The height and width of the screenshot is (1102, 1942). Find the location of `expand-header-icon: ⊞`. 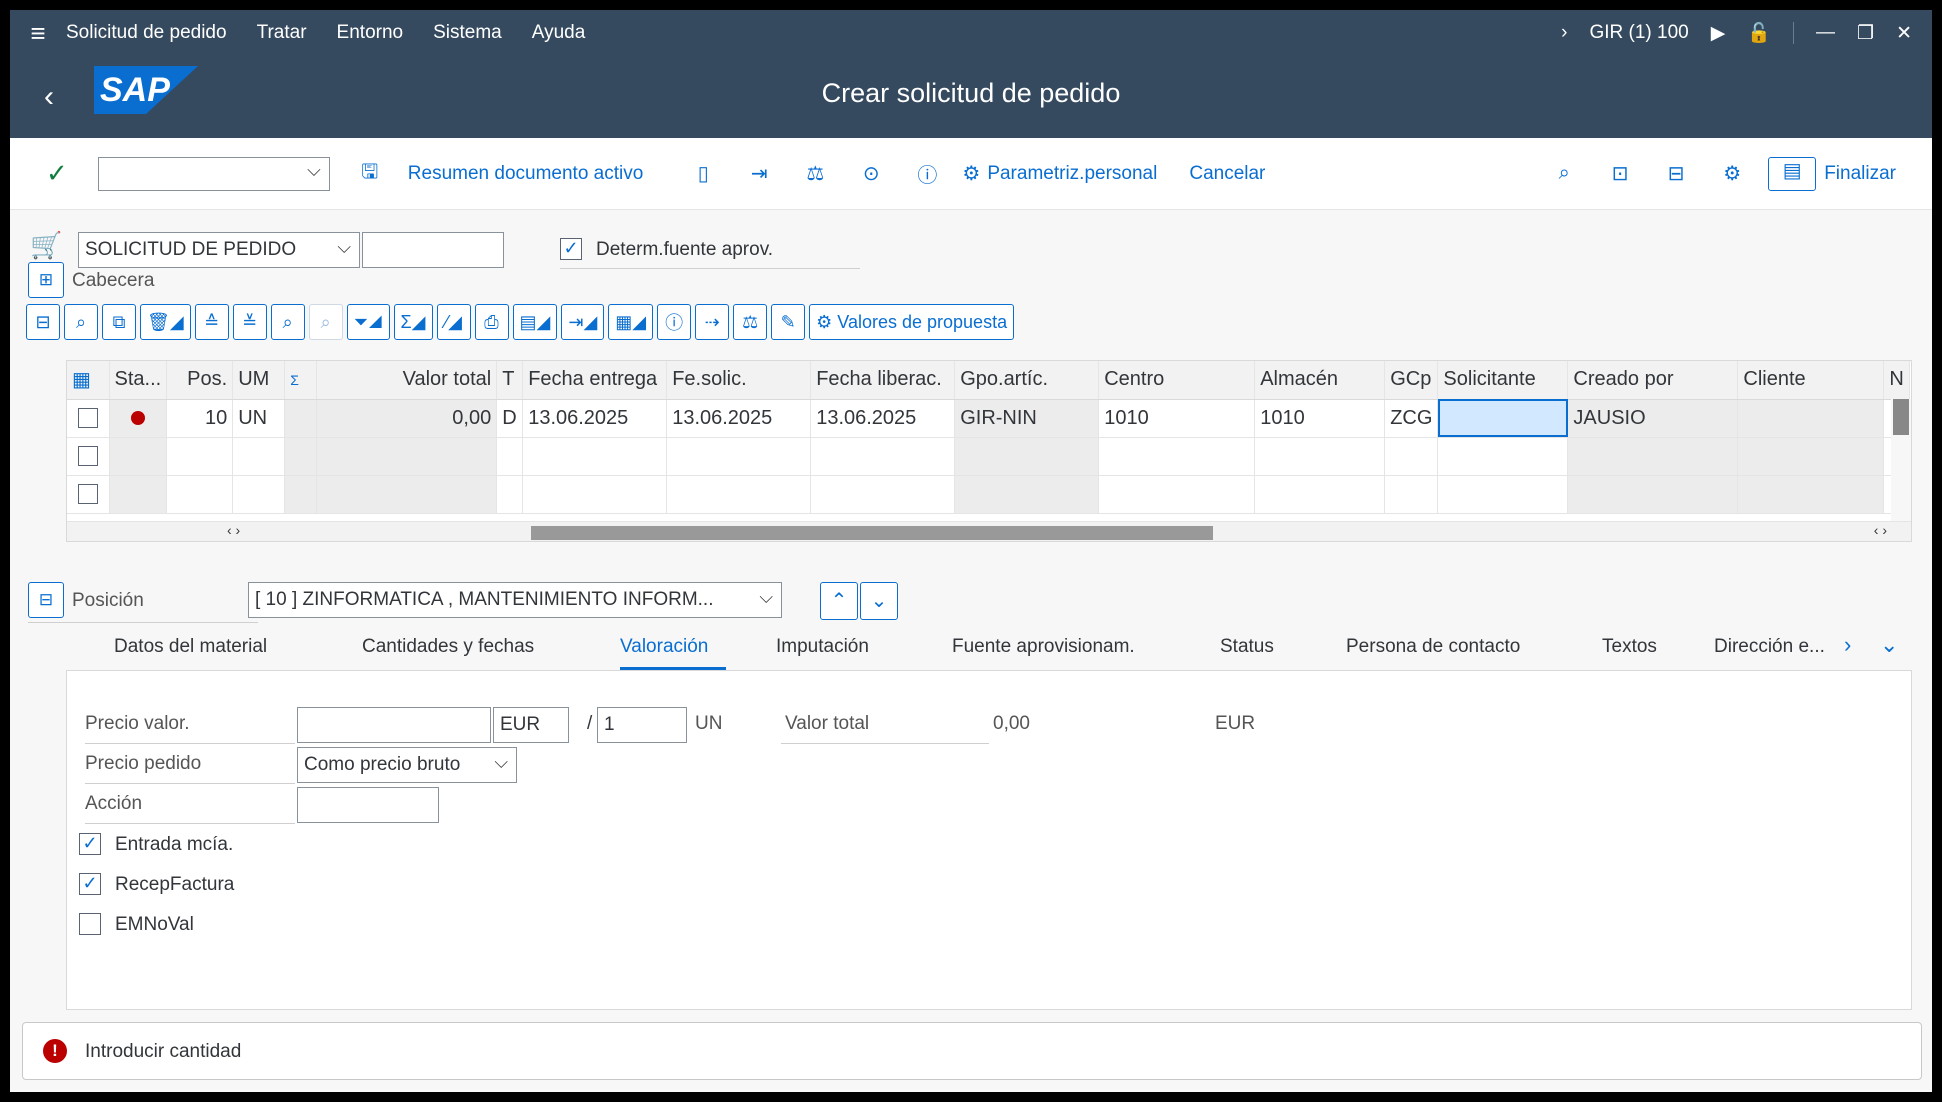

expand-header-icon: ⊞ is located at coordinates (46, 280).